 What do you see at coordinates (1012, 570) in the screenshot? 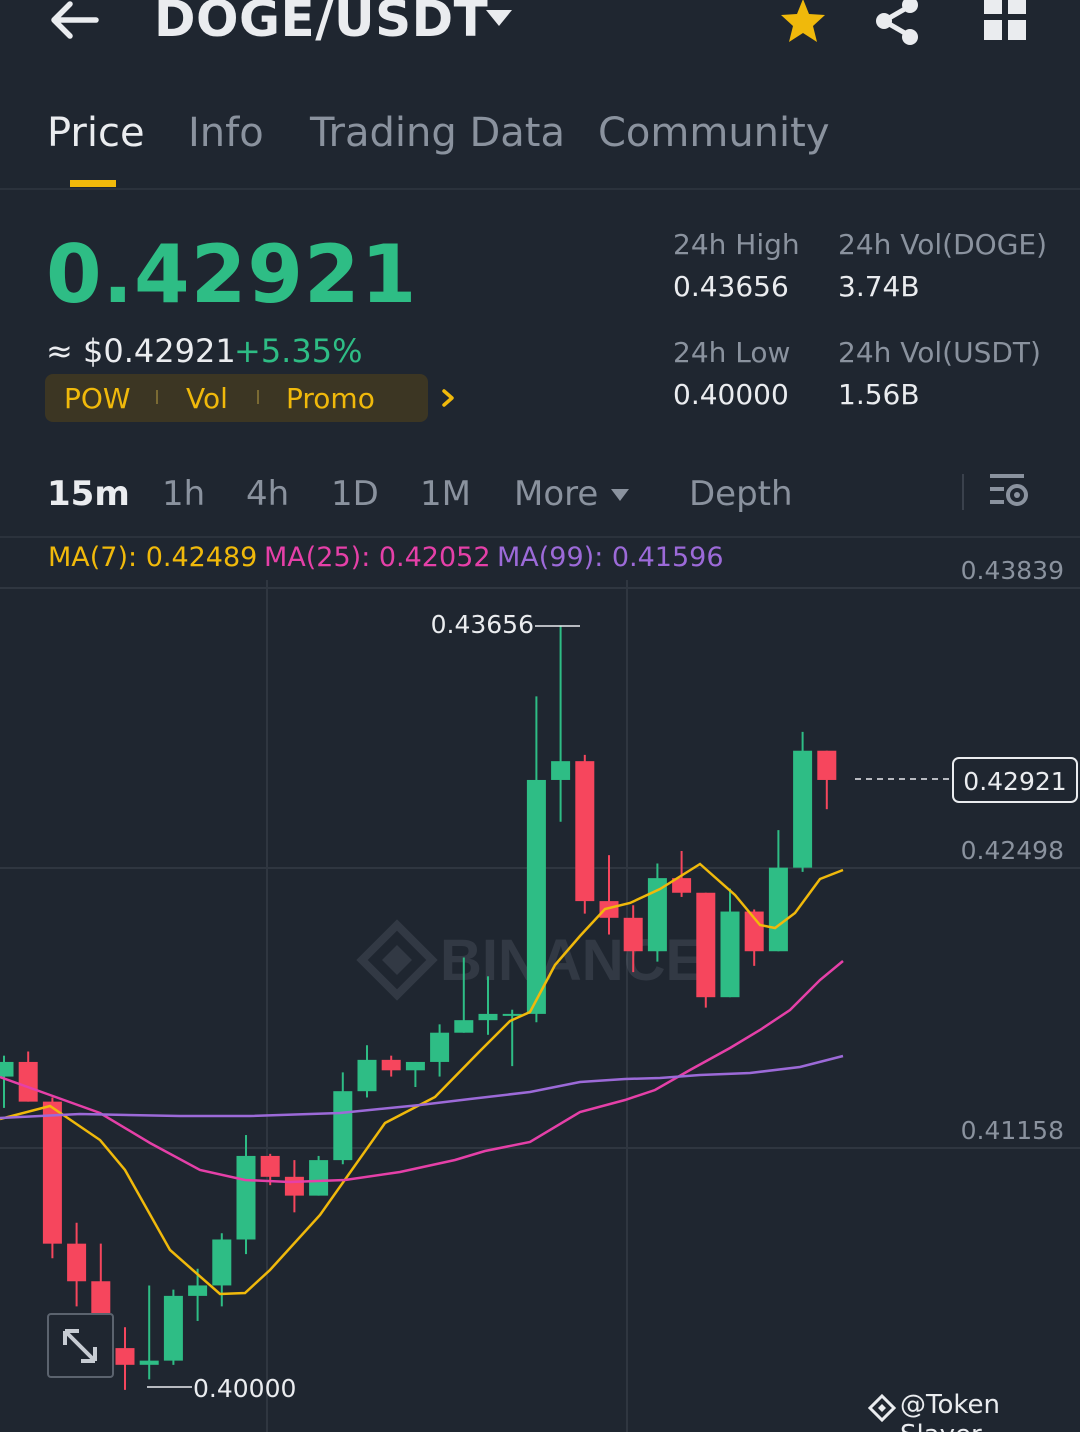
I see `y-tick-label: 0.43839` at bounding box center [1012, 570].